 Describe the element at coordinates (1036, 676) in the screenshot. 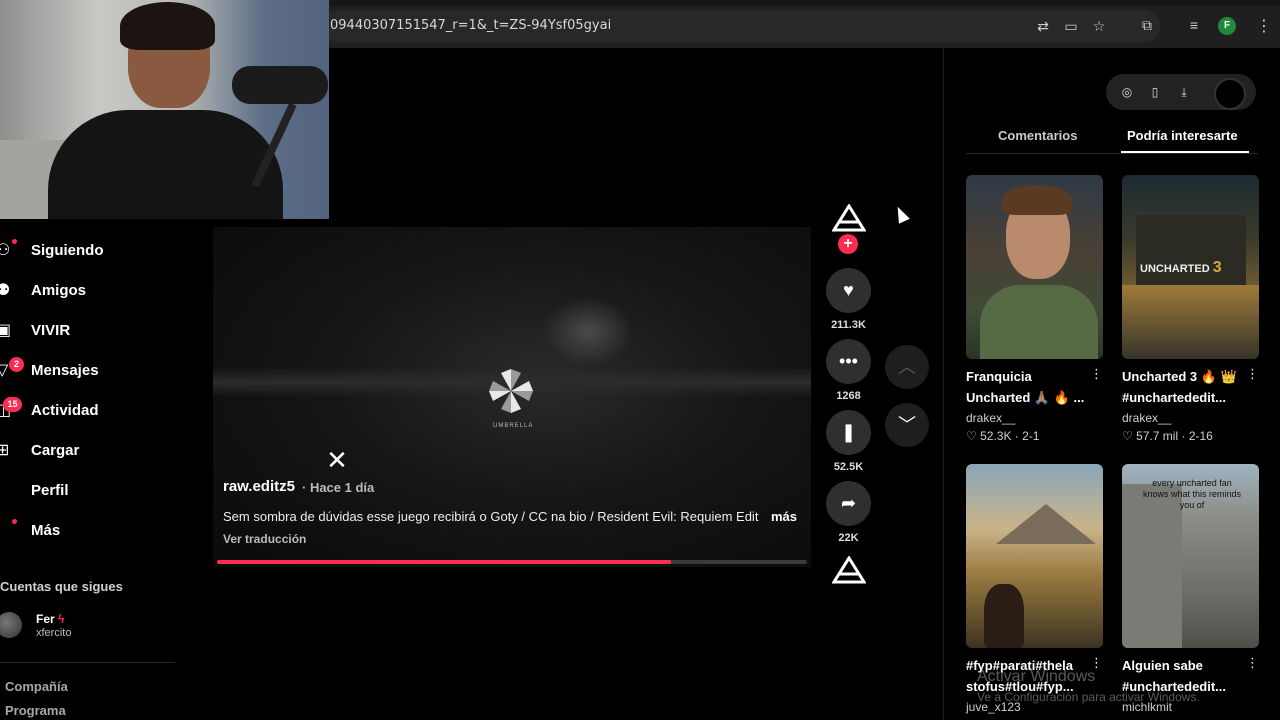

I see `windows-activation-watermark: Activar Windows` at that location.